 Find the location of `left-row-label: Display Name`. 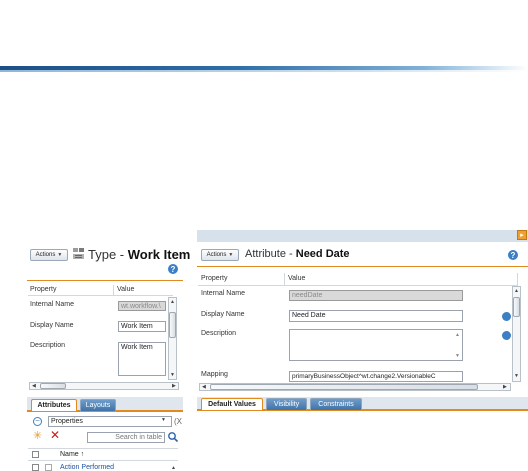

left-row-label: Display Name is located at coordinates (52, 325).